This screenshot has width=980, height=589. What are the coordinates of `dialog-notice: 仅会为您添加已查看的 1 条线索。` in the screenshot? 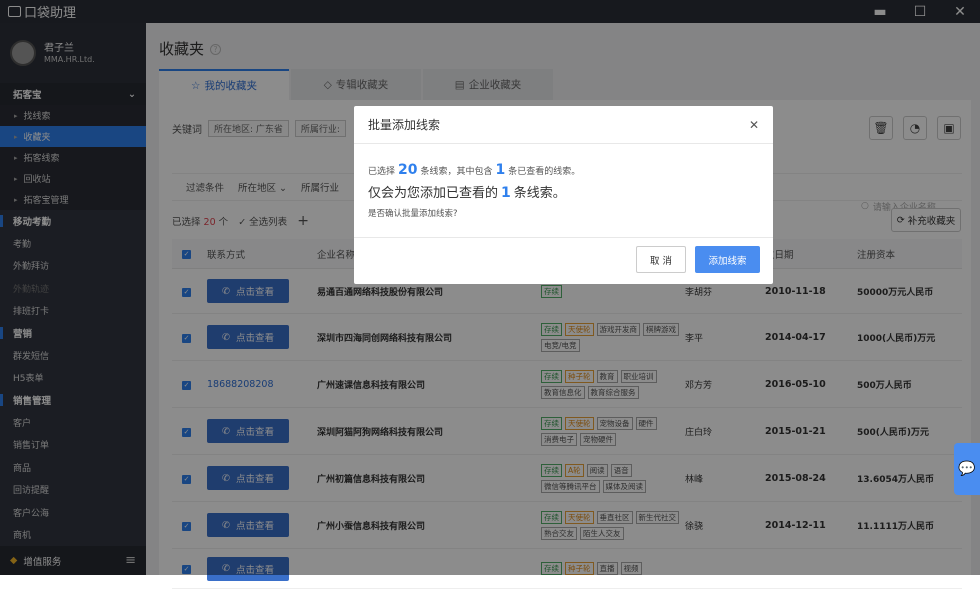 It's located at (467, 193).